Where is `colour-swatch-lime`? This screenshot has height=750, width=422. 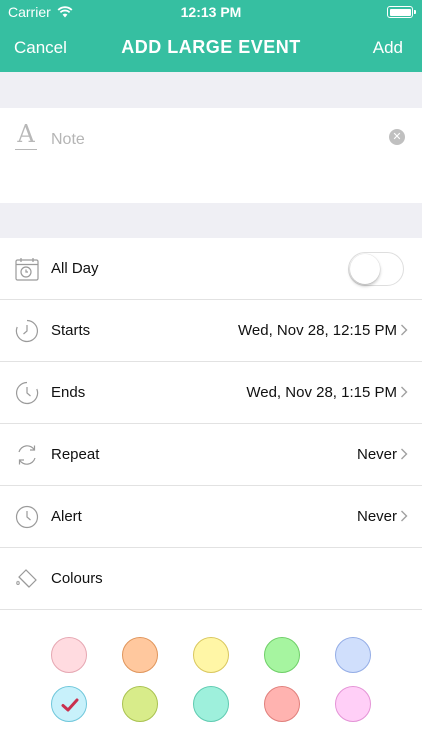
colour-swatch-lime is located at coordinates (140, 704).